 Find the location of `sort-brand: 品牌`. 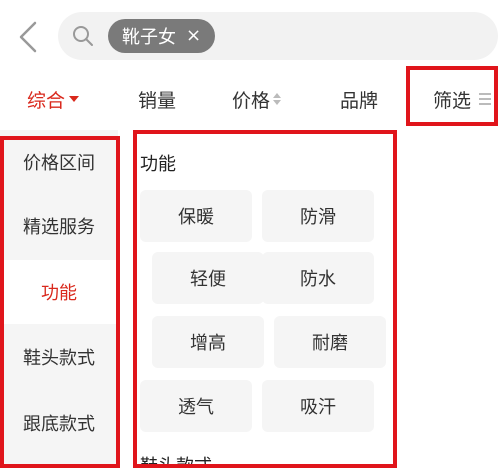

sort-brand: 品牌 is located at coordinates (359, 99).